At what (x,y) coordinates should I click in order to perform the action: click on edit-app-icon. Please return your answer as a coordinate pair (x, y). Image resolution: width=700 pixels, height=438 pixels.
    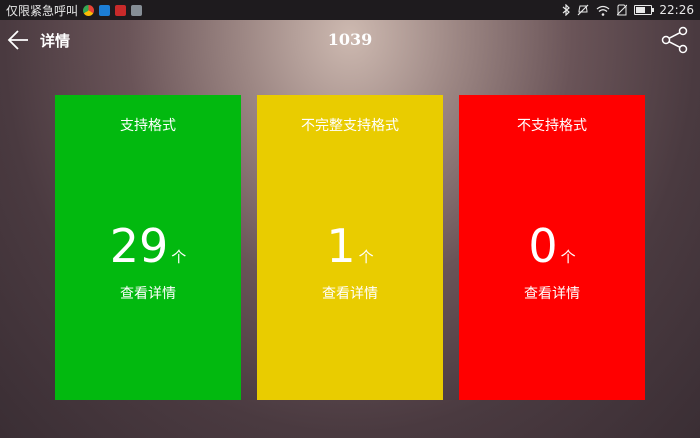
    Looking at the image, I should click on (105, 10).